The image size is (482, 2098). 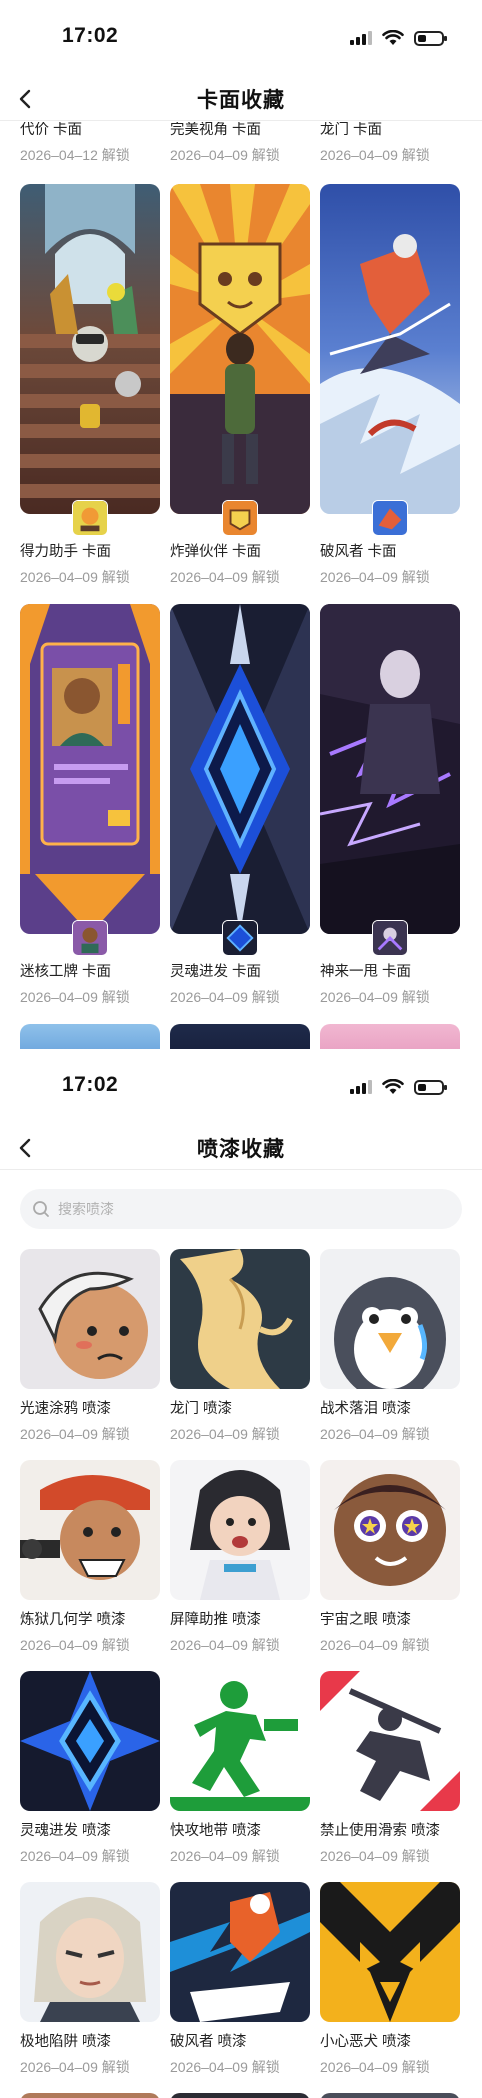 What do you see at coordinates (241, 120) in the screenshot?
I see `nav-divider` at bounding box center [241, 120].